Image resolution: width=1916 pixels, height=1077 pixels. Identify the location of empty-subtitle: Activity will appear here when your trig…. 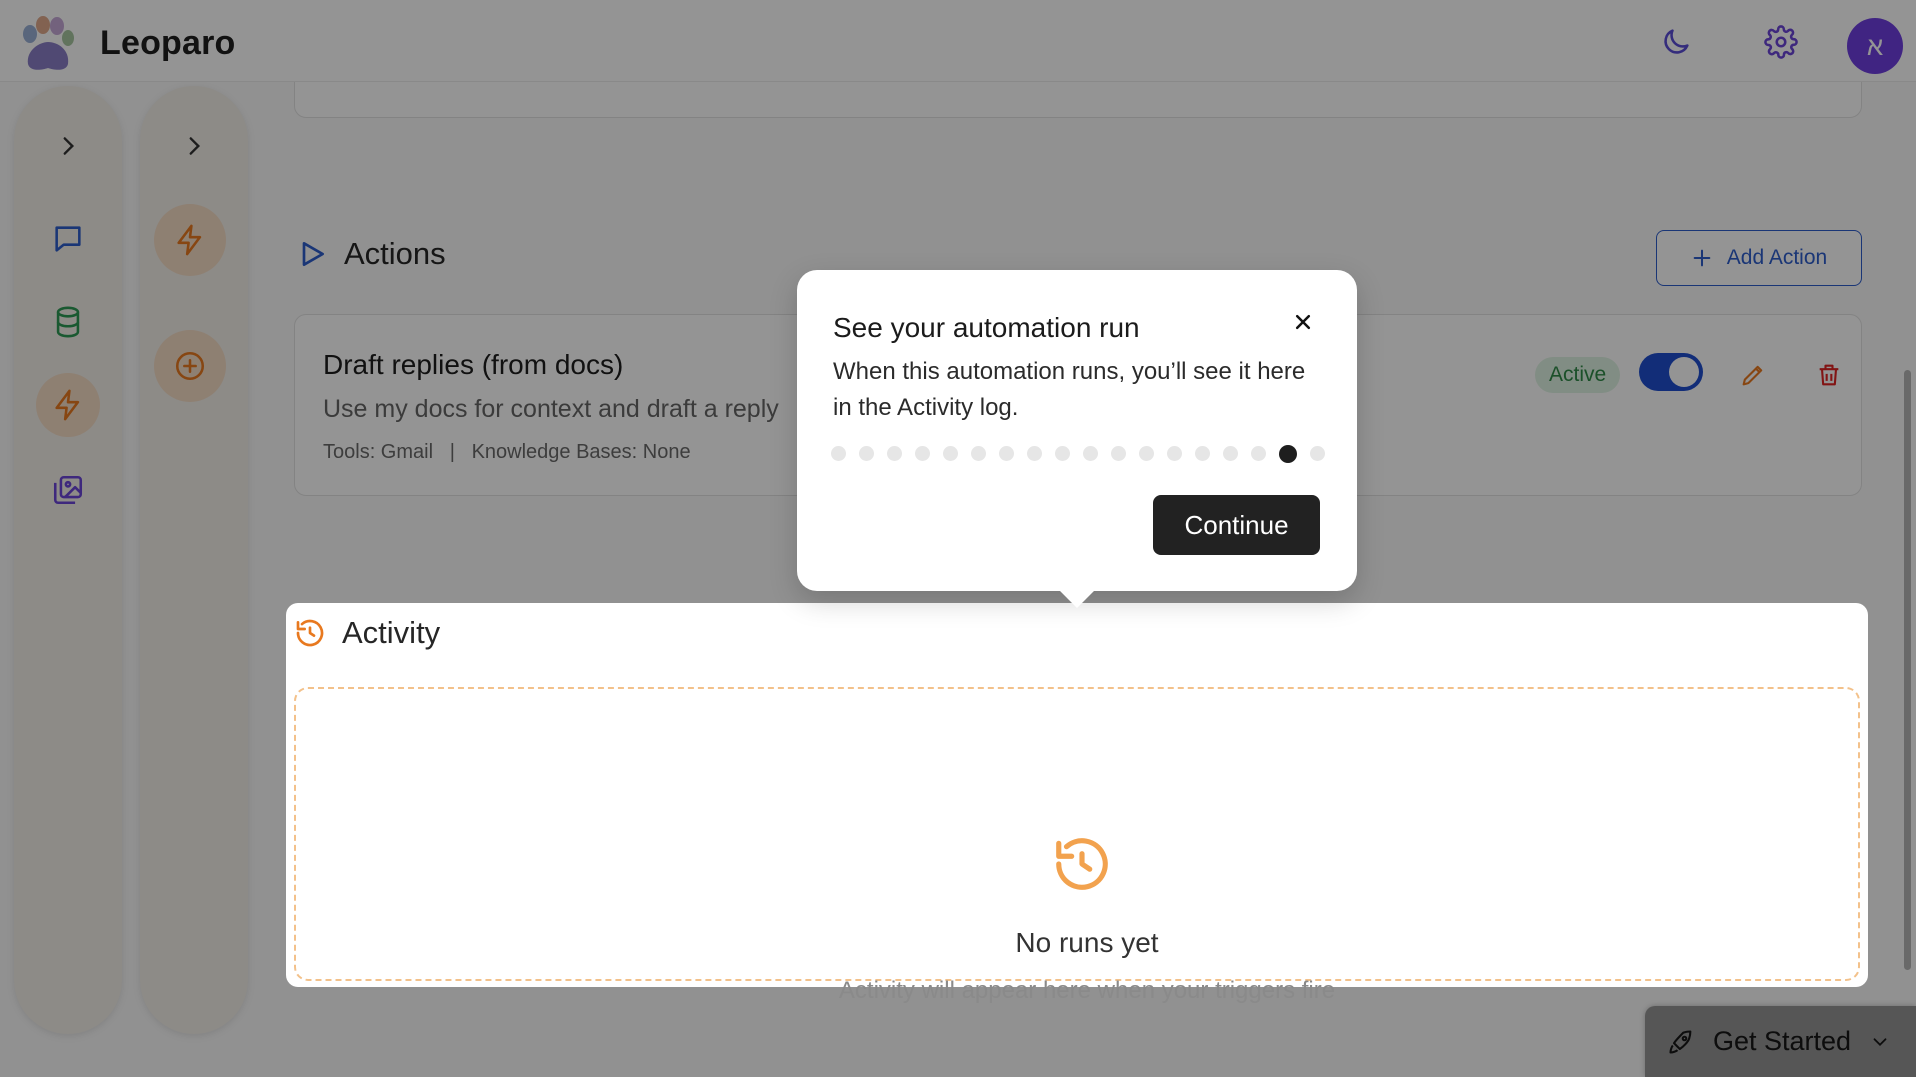
(1087, 990).